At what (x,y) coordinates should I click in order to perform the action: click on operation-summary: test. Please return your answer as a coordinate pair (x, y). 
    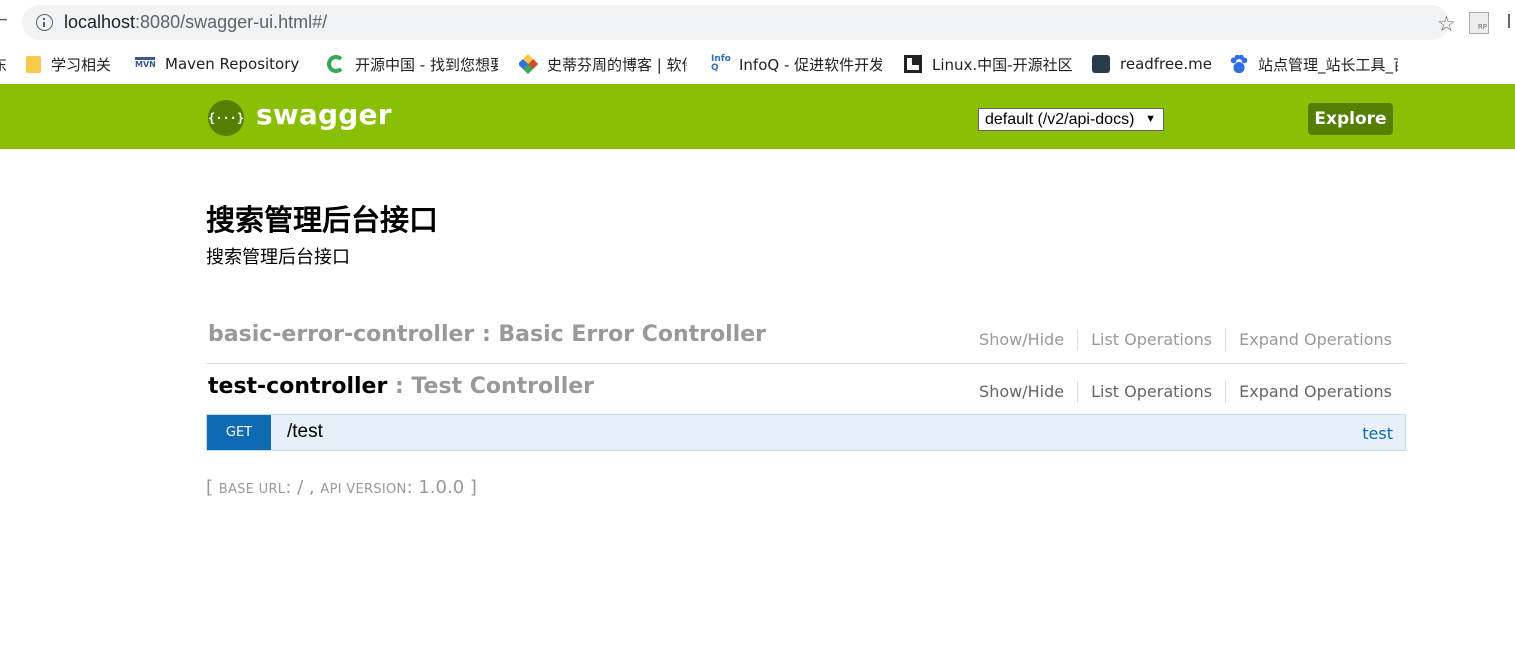
    Looking at the image, I should click on (1377, 433).